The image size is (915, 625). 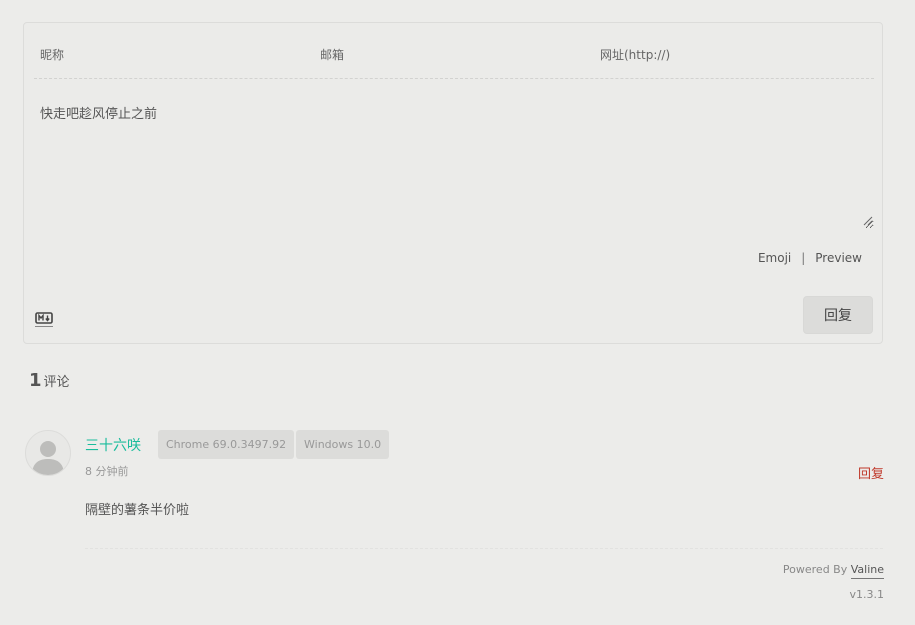 I want to click on avatar, so click(x=48, y=453).